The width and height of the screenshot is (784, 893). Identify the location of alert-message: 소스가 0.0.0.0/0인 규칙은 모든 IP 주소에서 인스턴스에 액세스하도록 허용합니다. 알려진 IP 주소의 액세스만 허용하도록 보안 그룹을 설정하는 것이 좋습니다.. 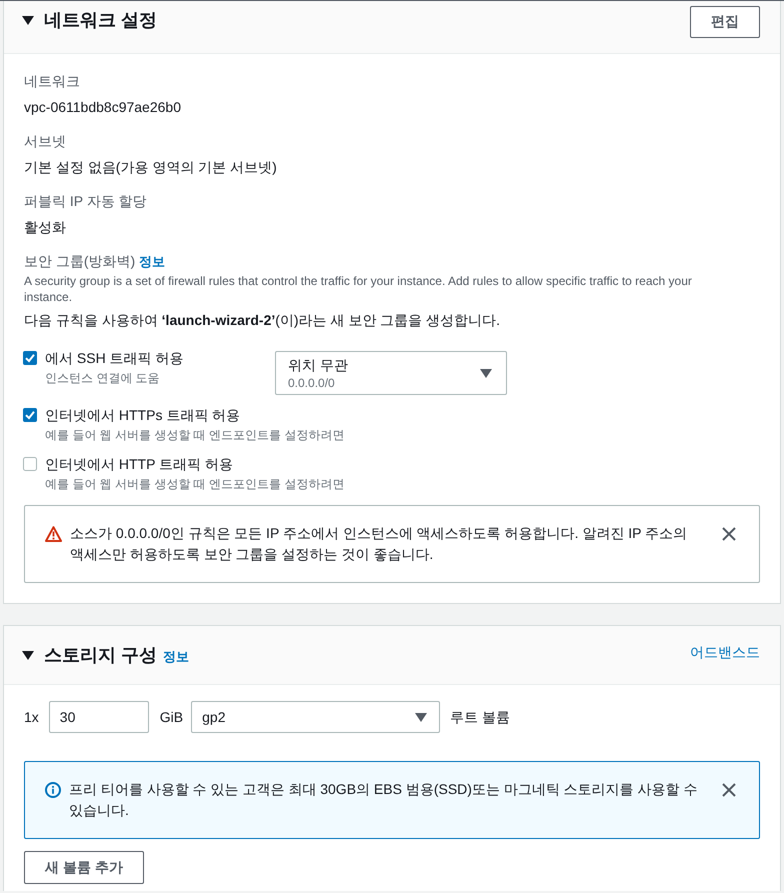
(379, 544).